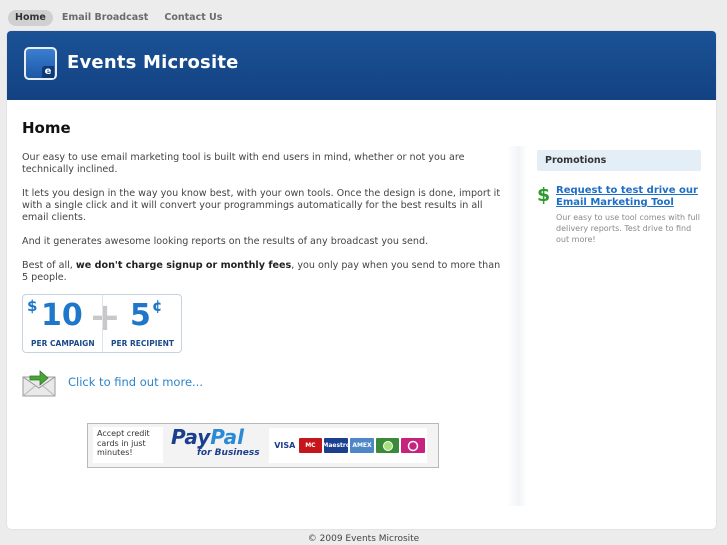 This screenshot has width=727, height=545. I want to click on plus-icon: +, so click(105, 317).